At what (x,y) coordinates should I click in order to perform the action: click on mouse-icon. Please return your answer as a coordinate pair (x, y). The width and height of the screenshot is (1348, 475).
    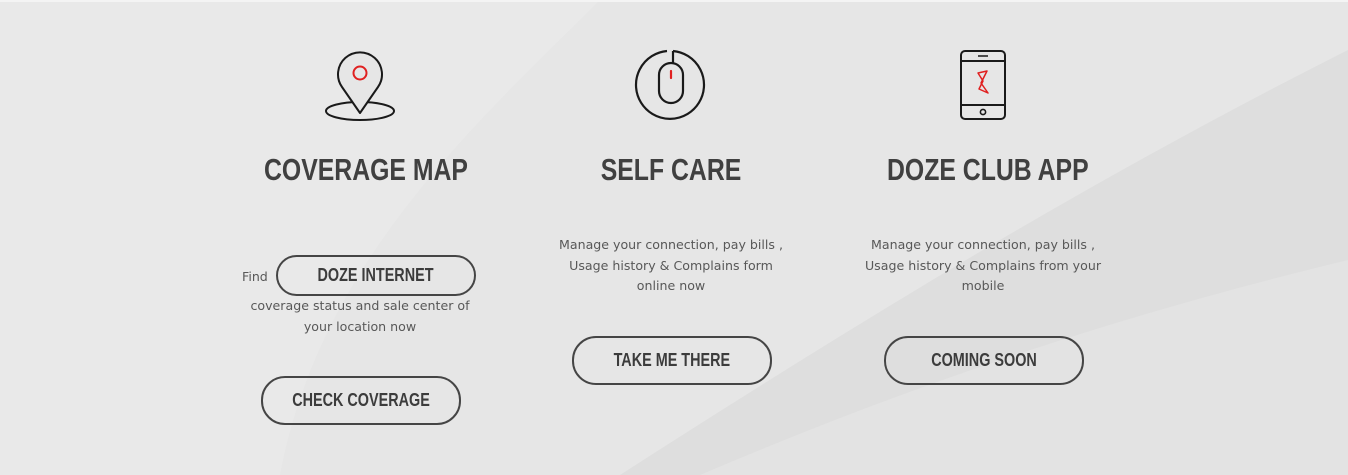
    Looking at the image, I should click on (670, 84).